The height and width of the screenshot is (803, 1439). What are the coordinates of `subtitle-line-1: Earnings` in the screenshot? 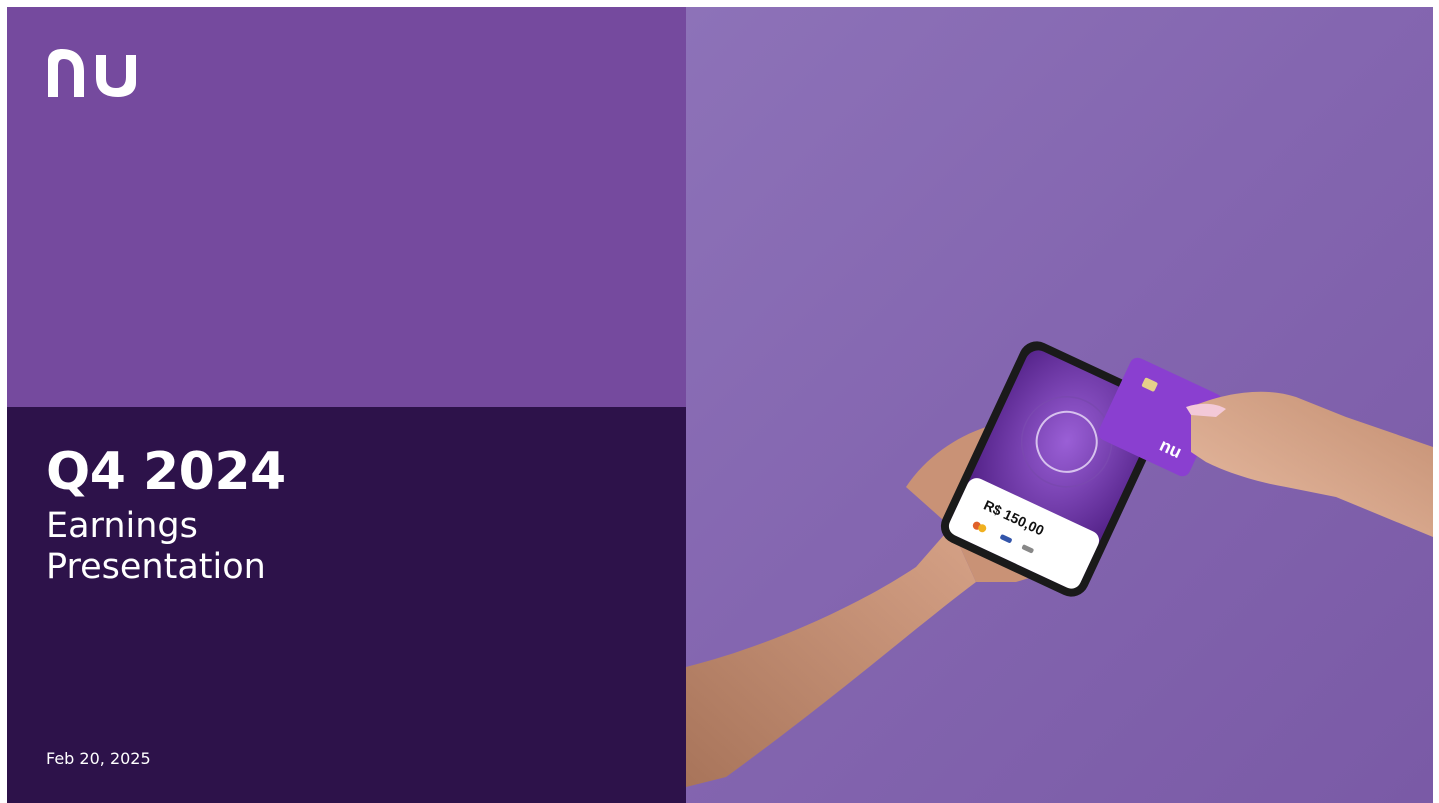 It's located at (122, 526).